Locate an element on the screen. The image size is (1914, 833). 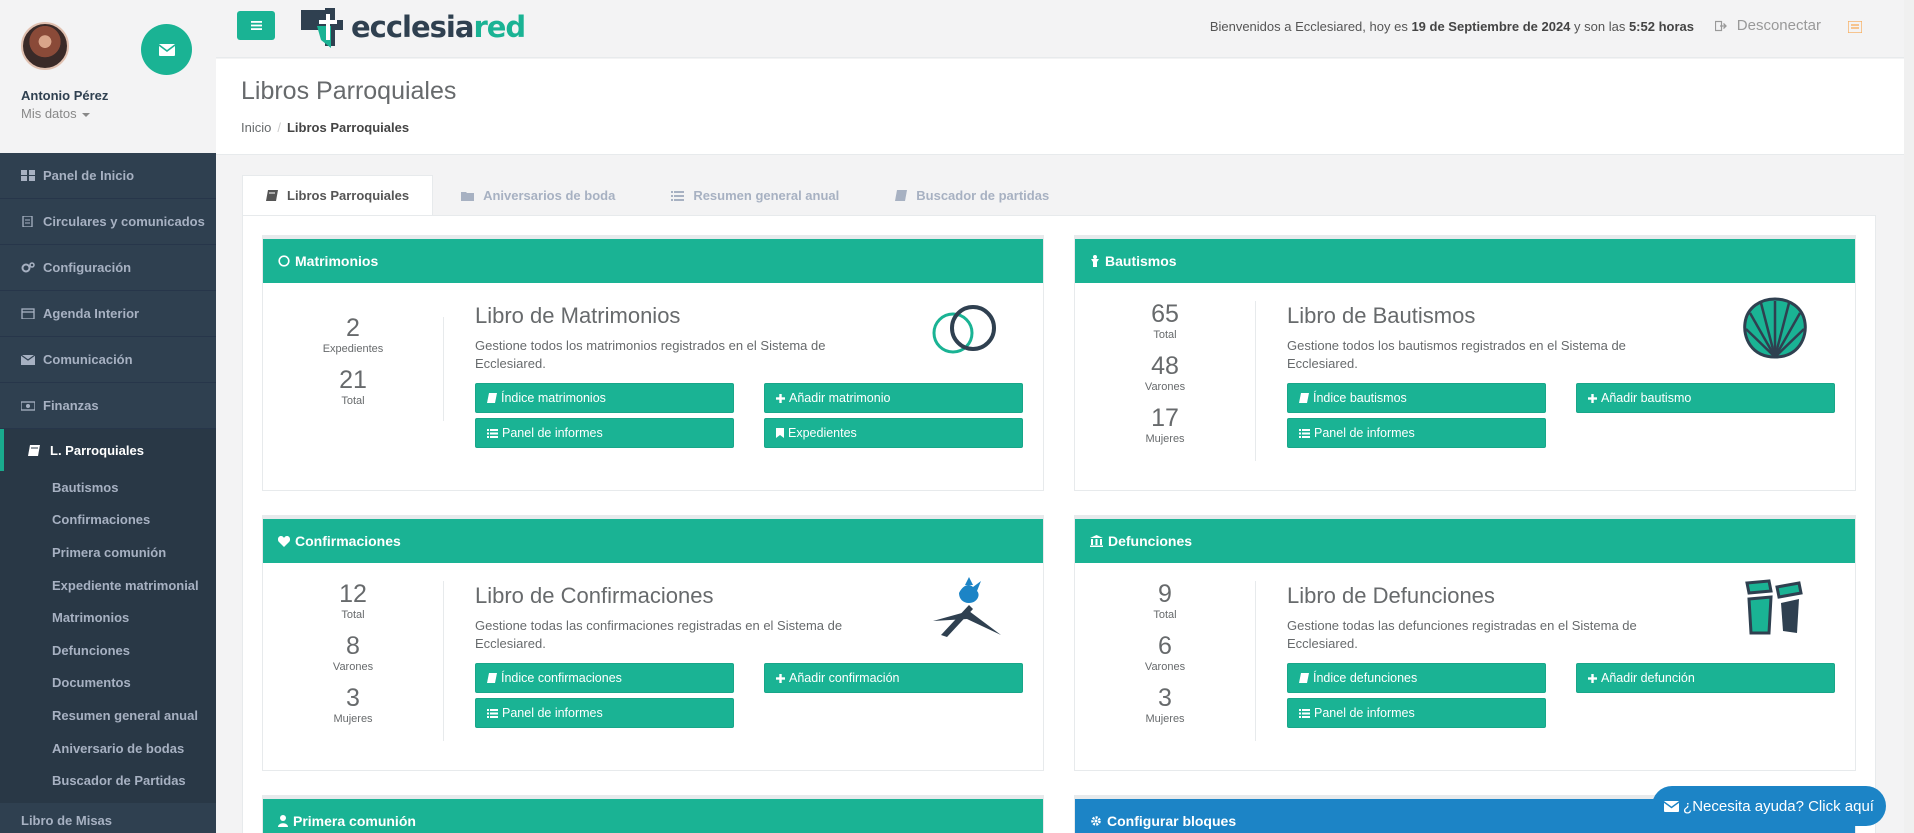
book-title: Libro de Matrimonios is located at coordinates (578, 315).